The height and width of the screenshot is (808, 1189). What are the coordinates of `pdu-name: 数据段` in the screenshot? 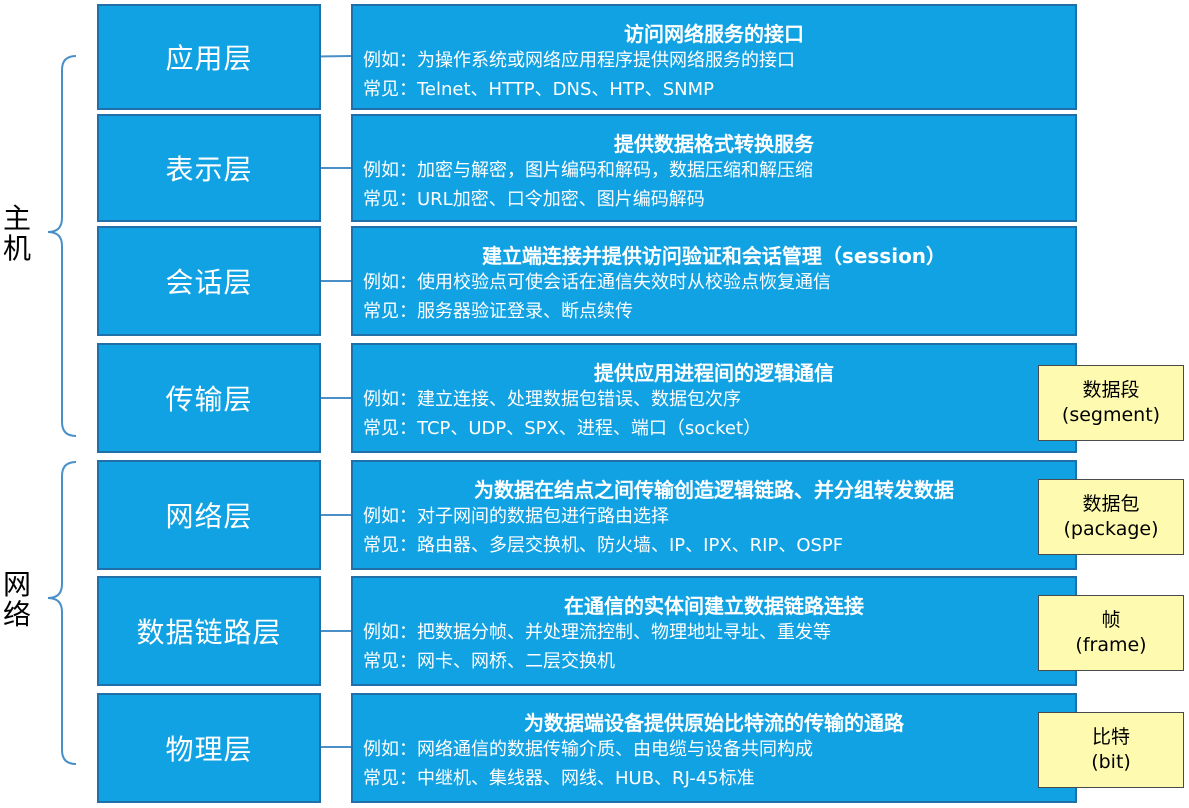 It's located at (1111, 390).